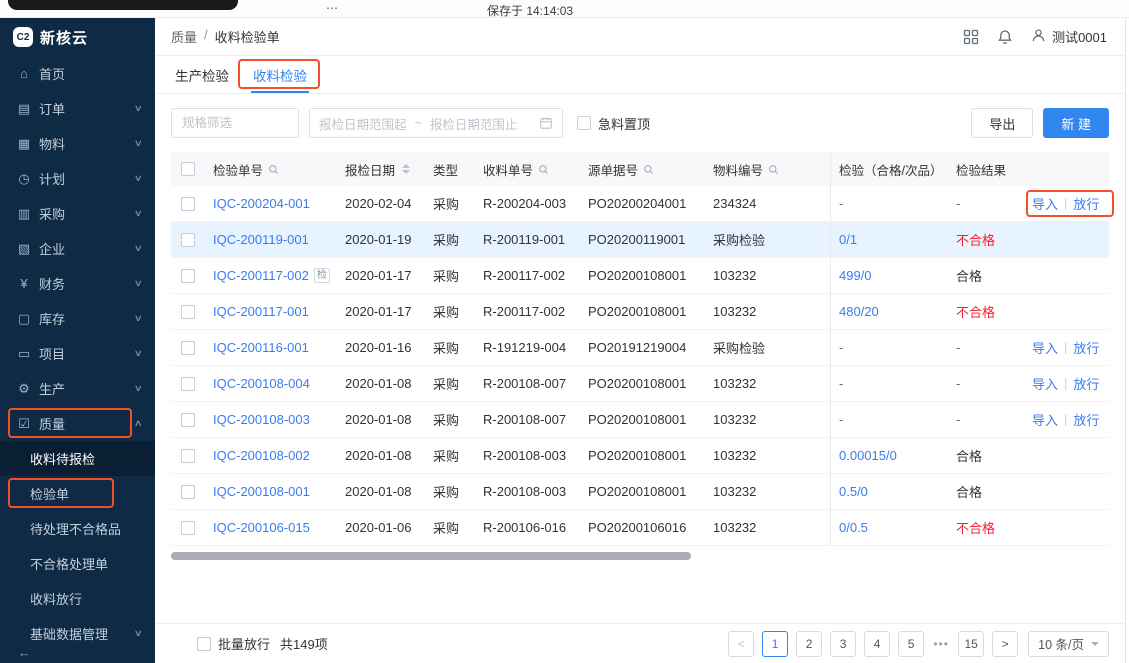 Image resolution: width=1129 pixels, height=663 pixels. Describe the element at coordinates (184, 36) in the screenshot. I see `breadcrumb-item: 质量` at that location.